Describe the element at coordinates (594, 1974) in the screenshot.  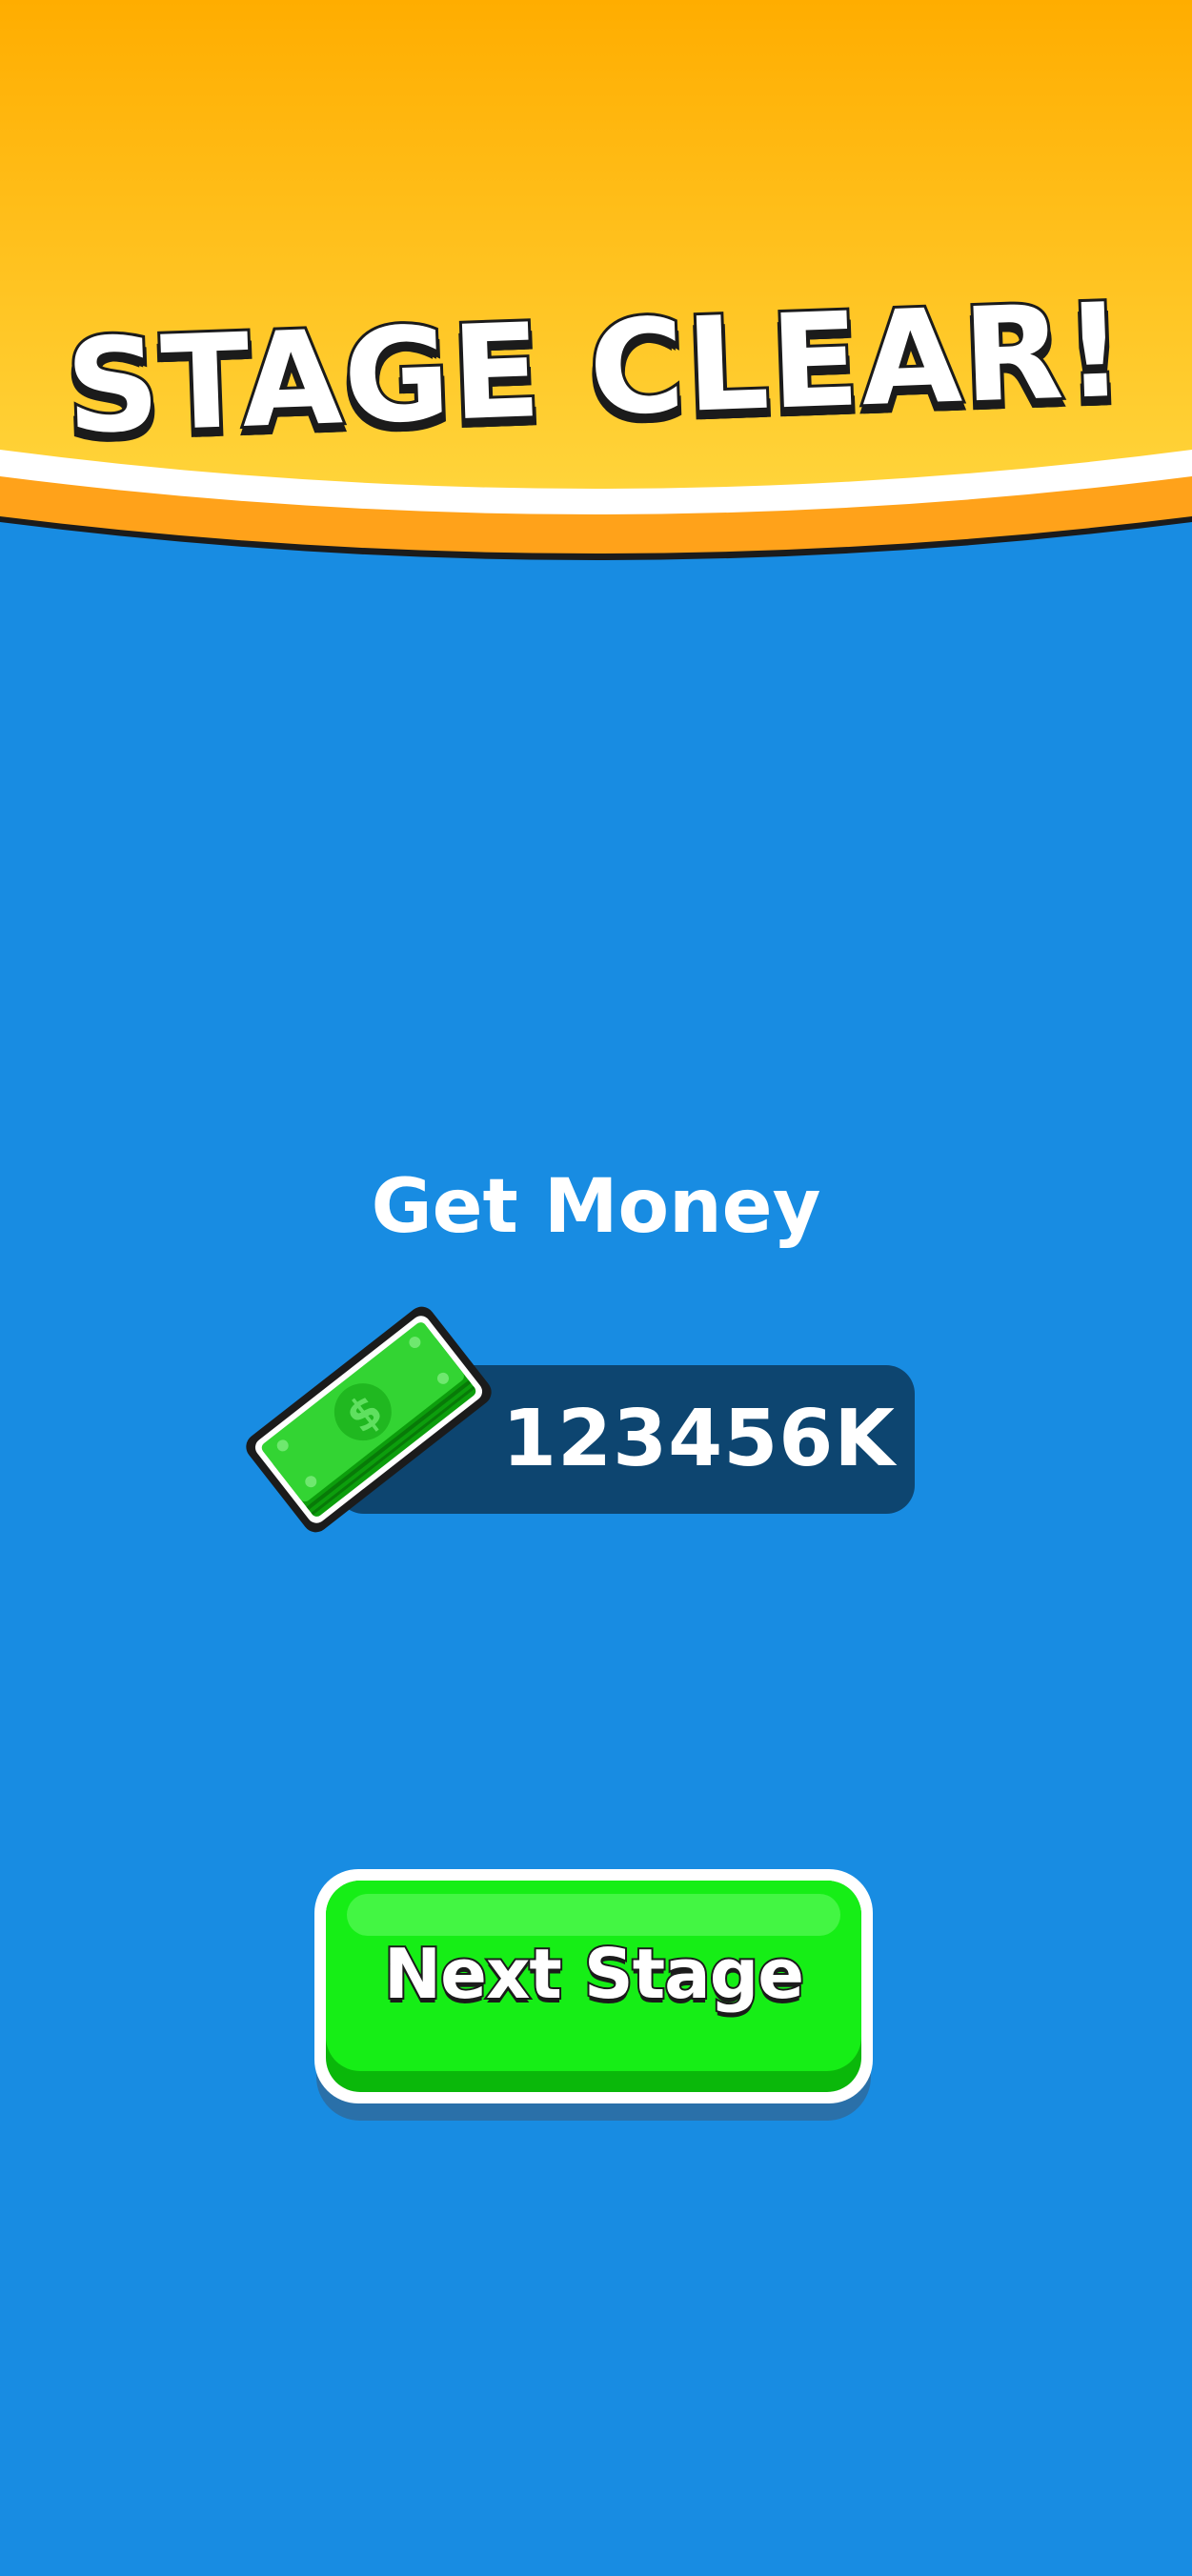
I see `next-stage-label: Next Stage` at that location.